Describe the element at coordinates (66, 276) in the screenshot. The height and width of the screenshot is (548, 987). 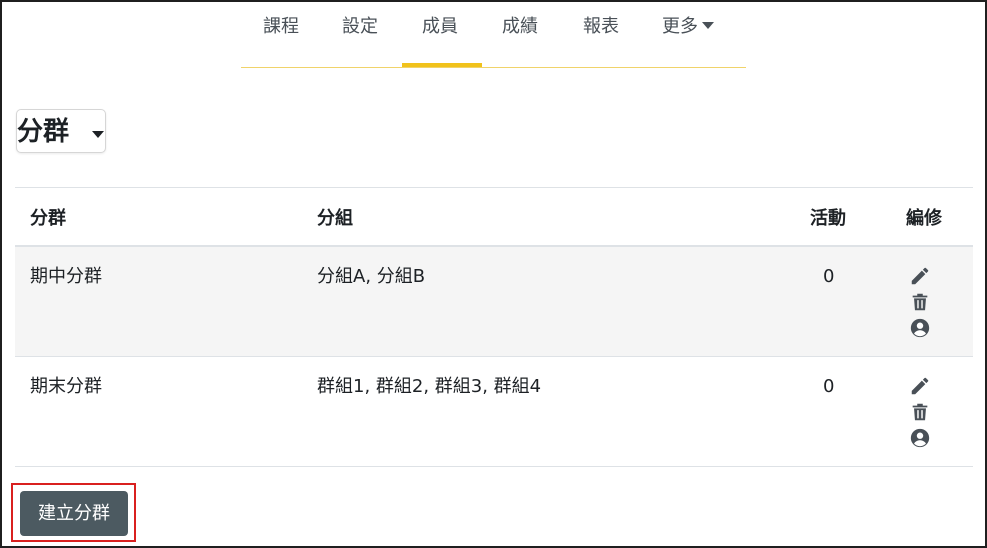
I see `grouping-name: 期中分群` at that location.